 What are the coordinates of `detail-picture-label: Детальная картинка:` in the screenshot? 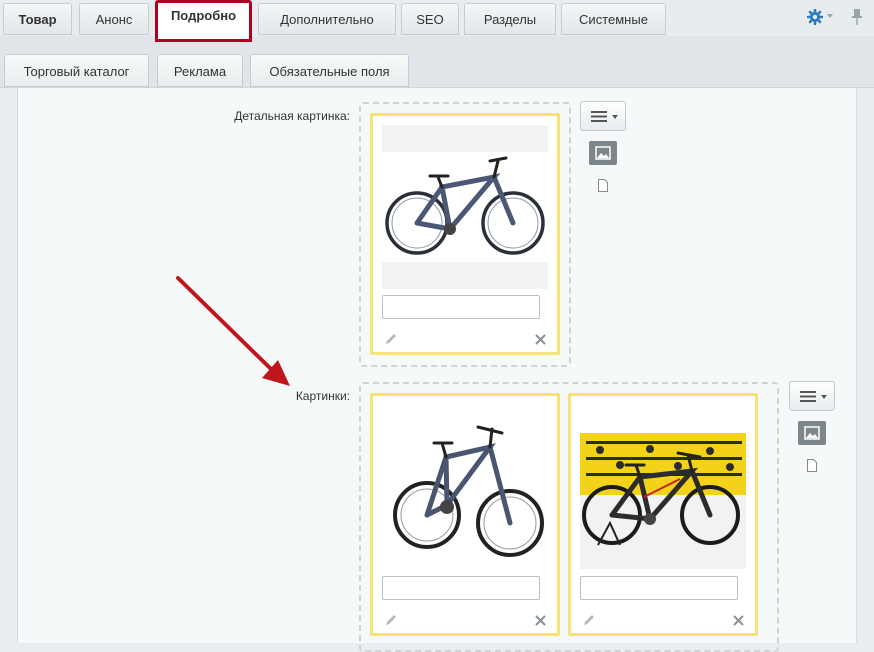 It's located at (292, 116).